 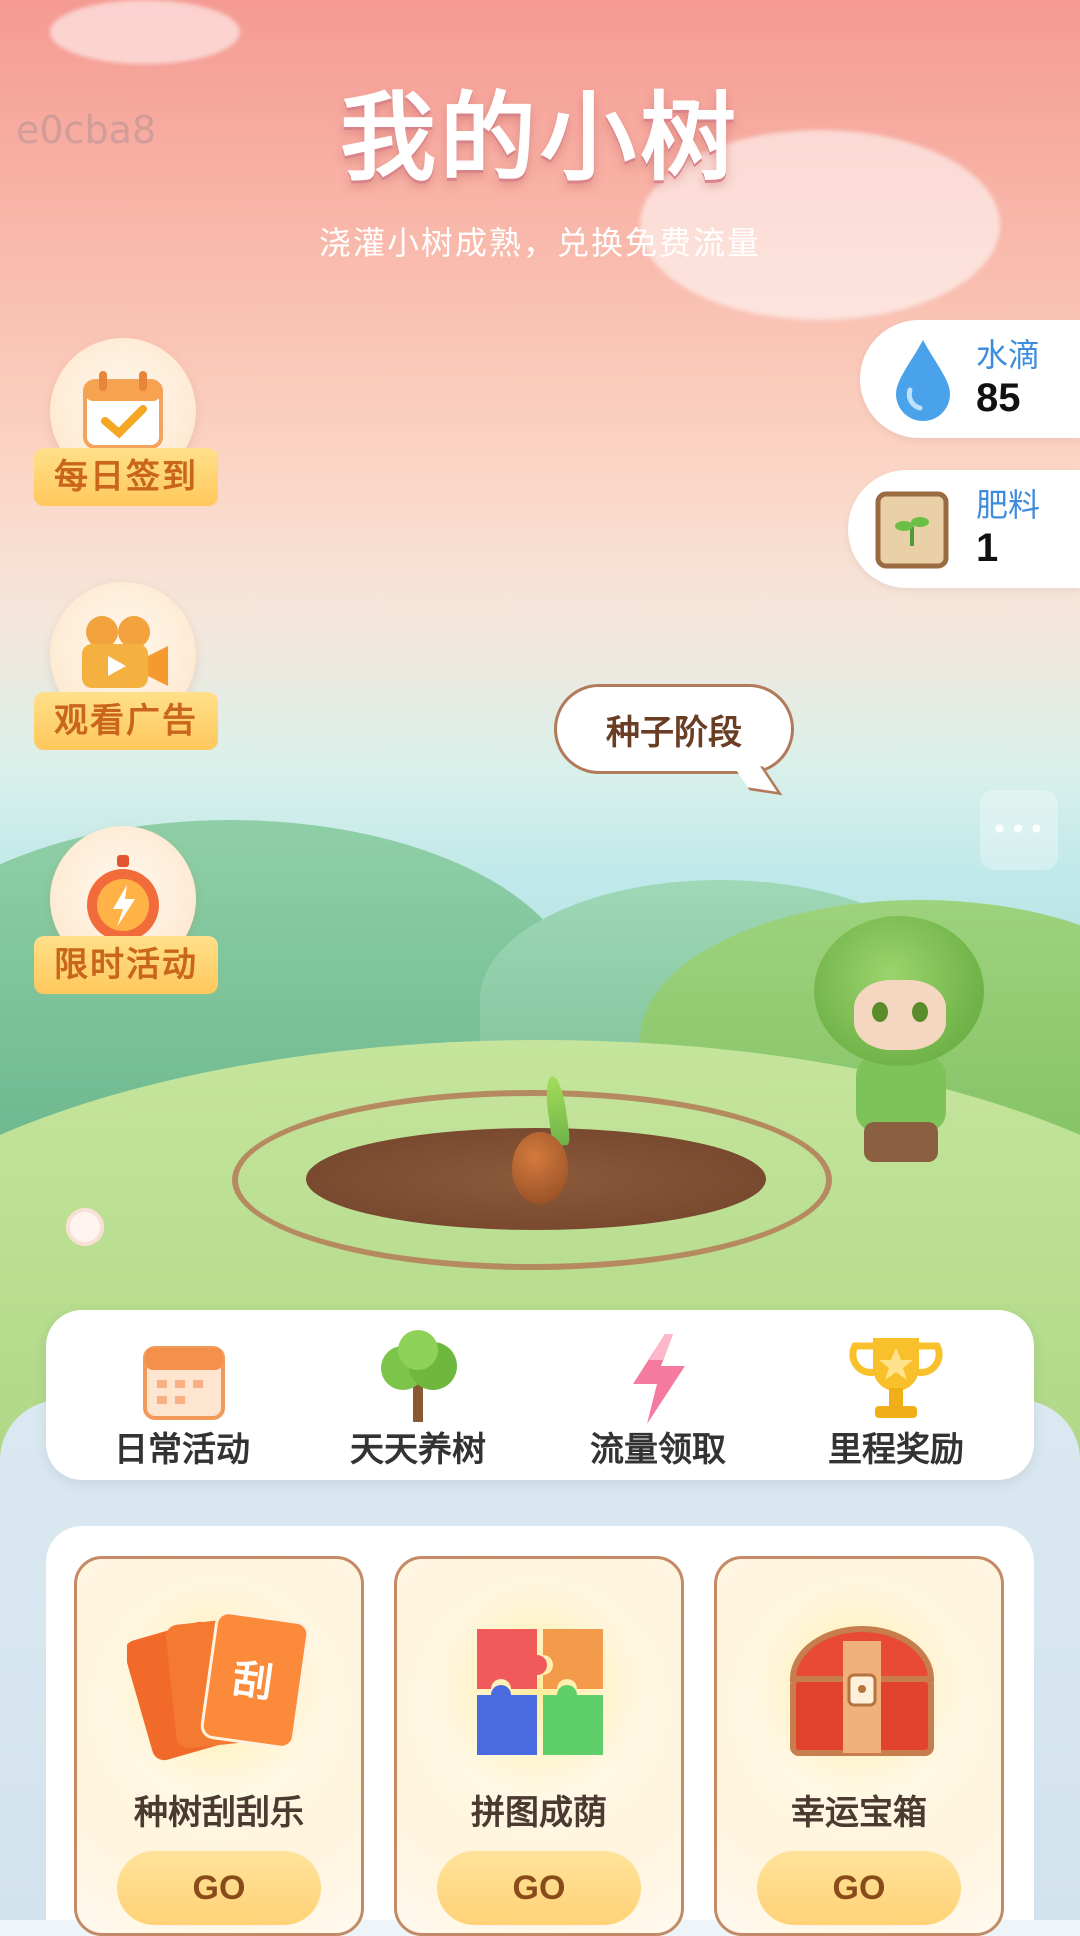 I want to click on more-options-tab: •••, so click(x=1019, y=830).